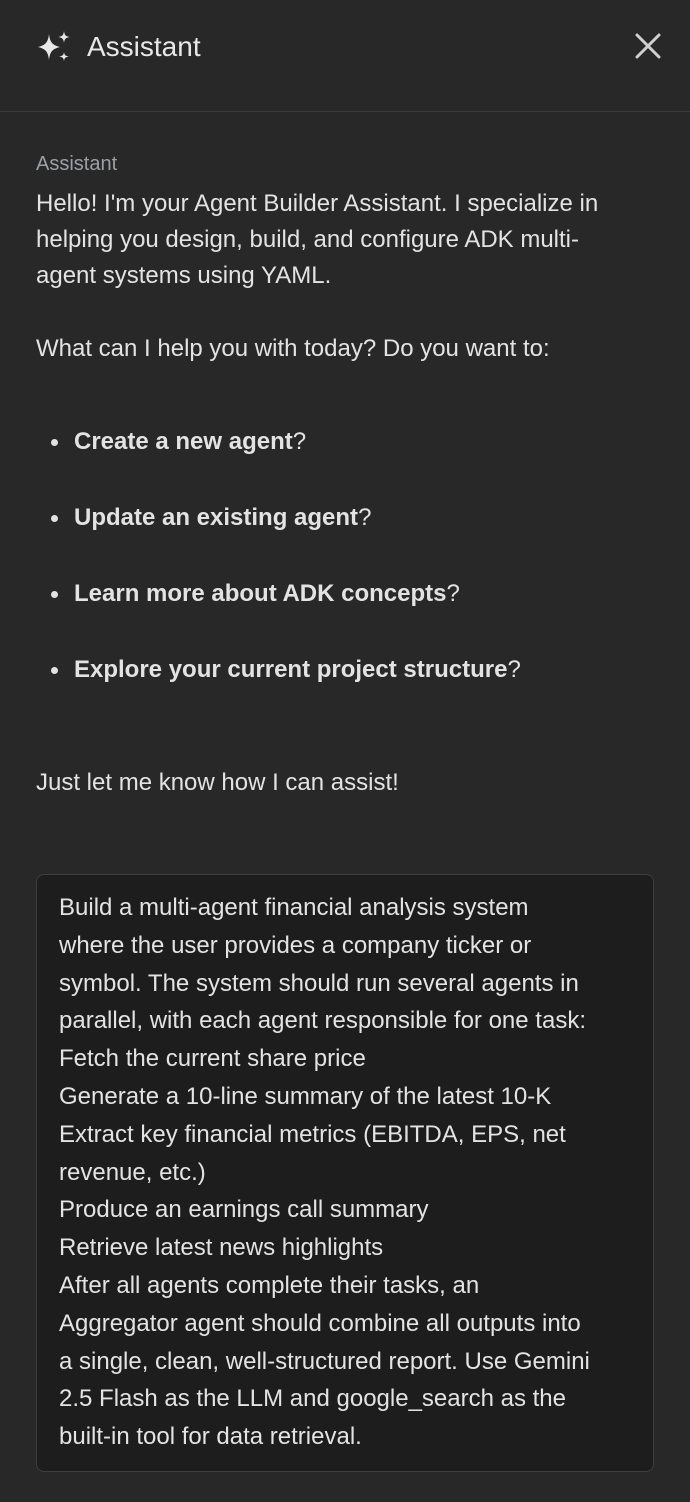  I want to click on panel-header: Assistant, so click(345, 56).